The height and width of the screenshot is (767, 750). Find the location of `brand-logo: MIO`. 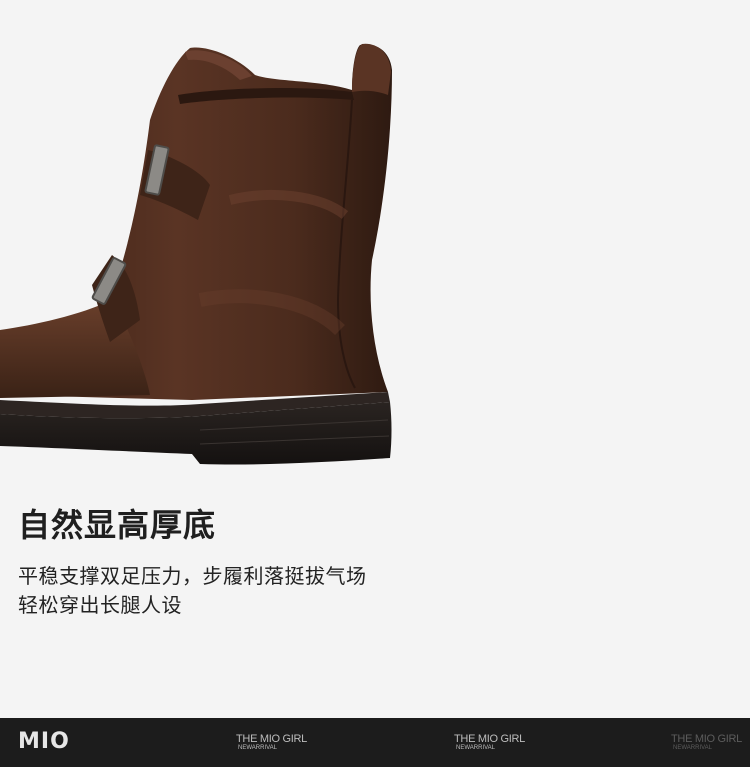

brand-logo: MIO is located at coordinates (44, 741).